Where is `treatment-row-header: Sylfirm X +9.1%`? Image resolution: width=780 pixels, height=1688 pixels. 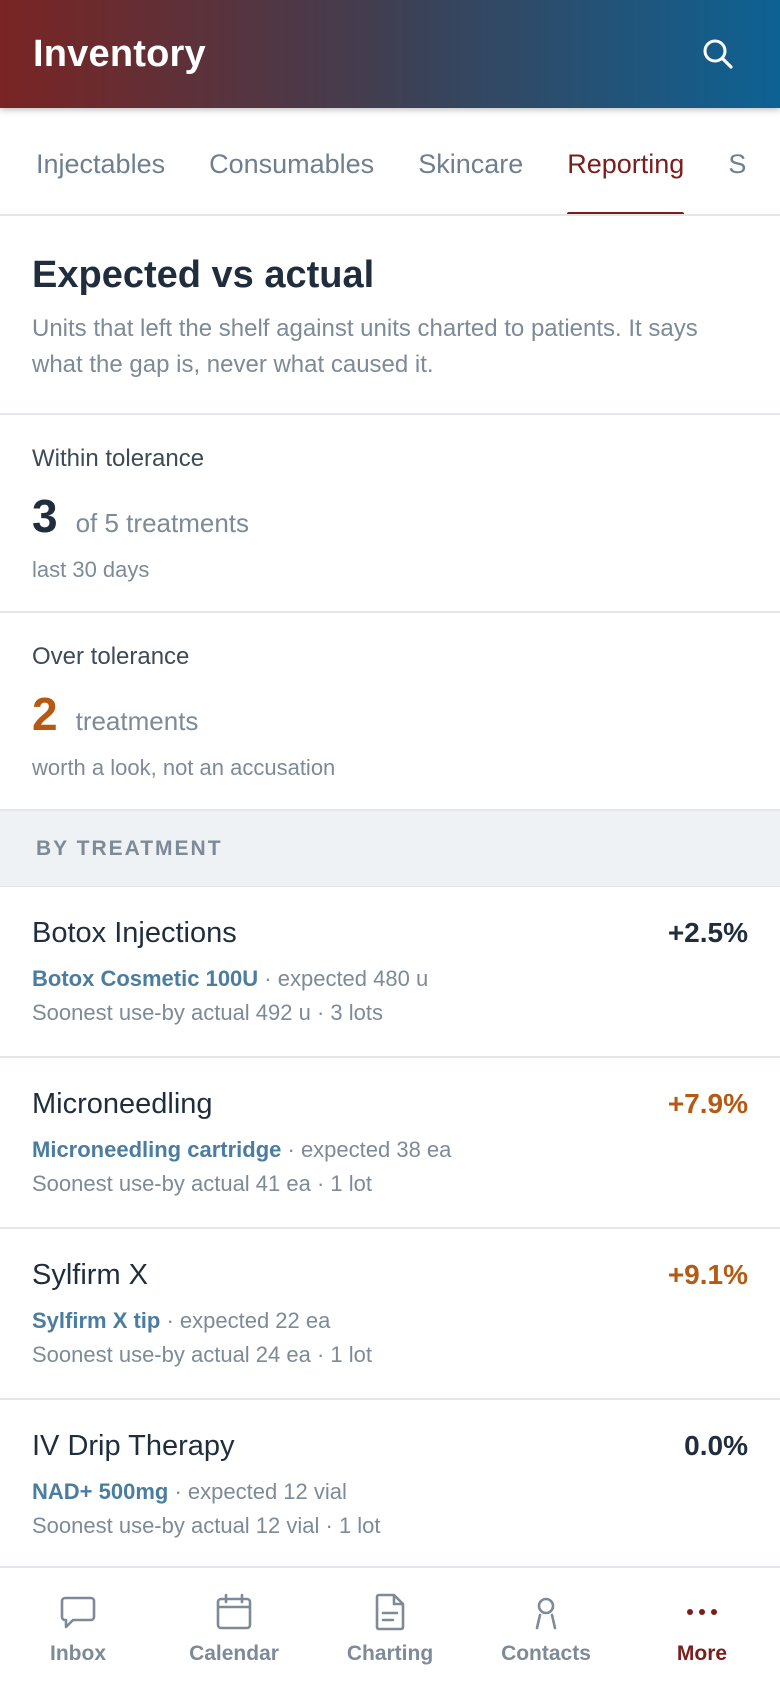
treatment-row-header: Sylfirm X +9.1% is located at coordinates (390, 1275).